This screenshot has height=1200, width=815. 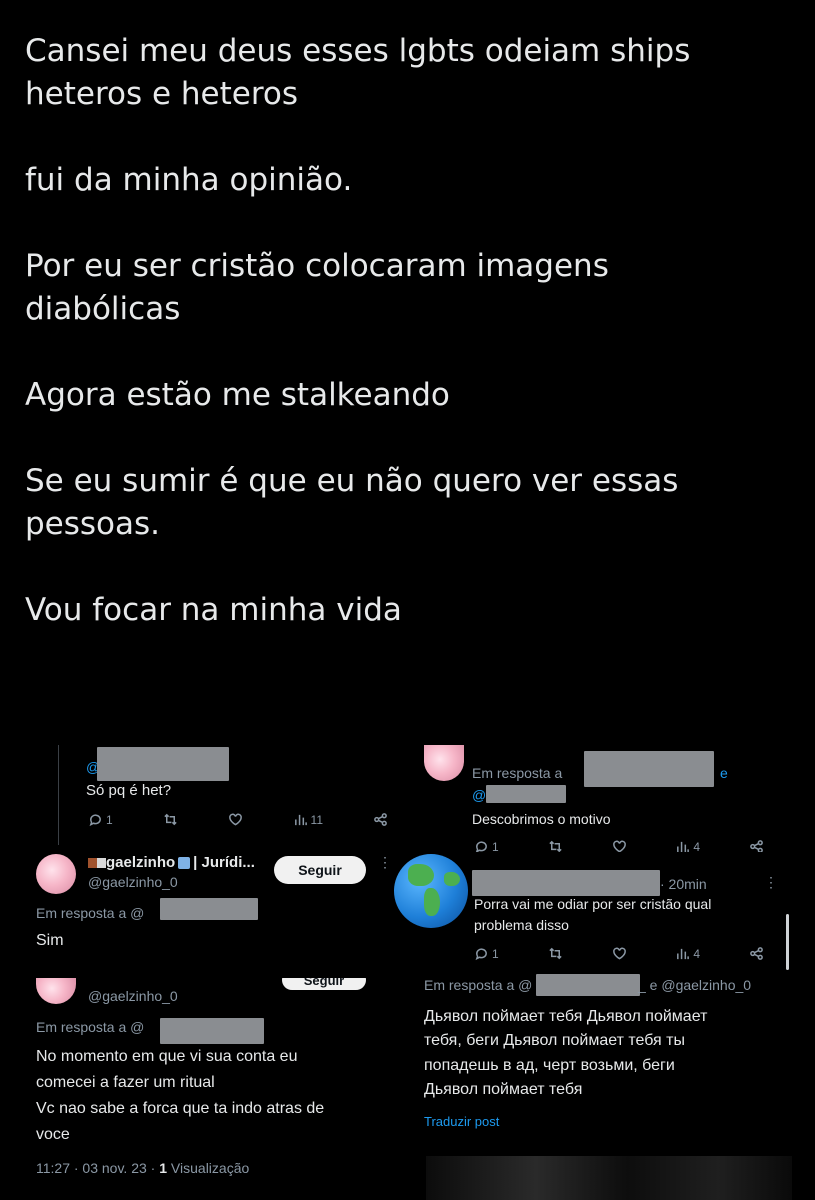 I want to click on reply-line-4: Дьявол поймает тебя, so click(x=503, y=1089).